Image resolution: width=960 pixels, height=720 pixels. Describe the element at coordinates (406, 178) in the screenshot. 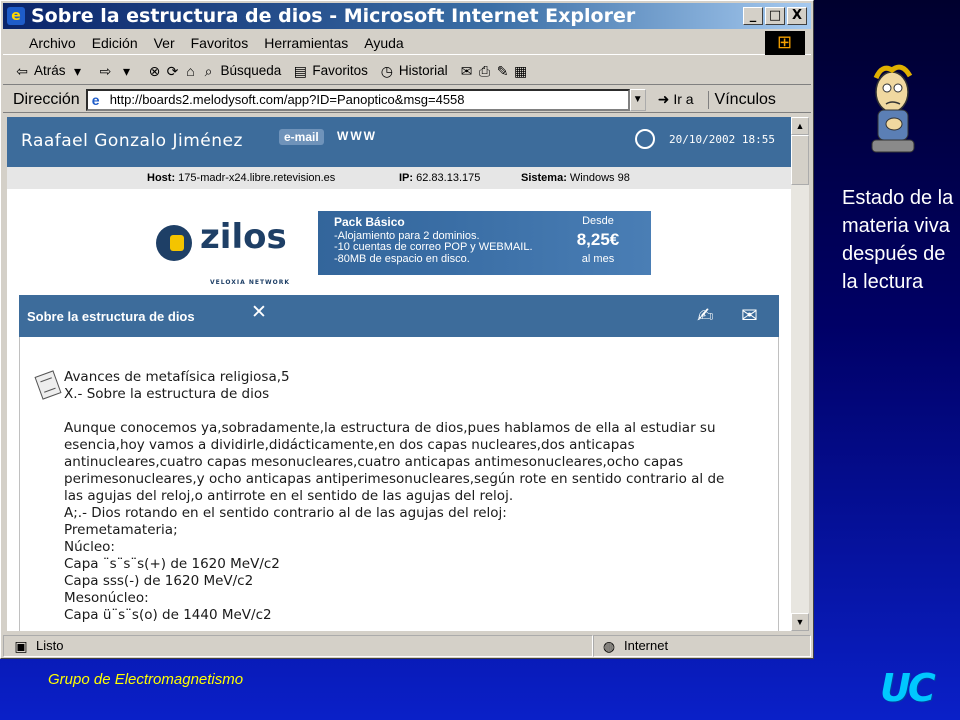

I see `ip-label: IP:` at that location.